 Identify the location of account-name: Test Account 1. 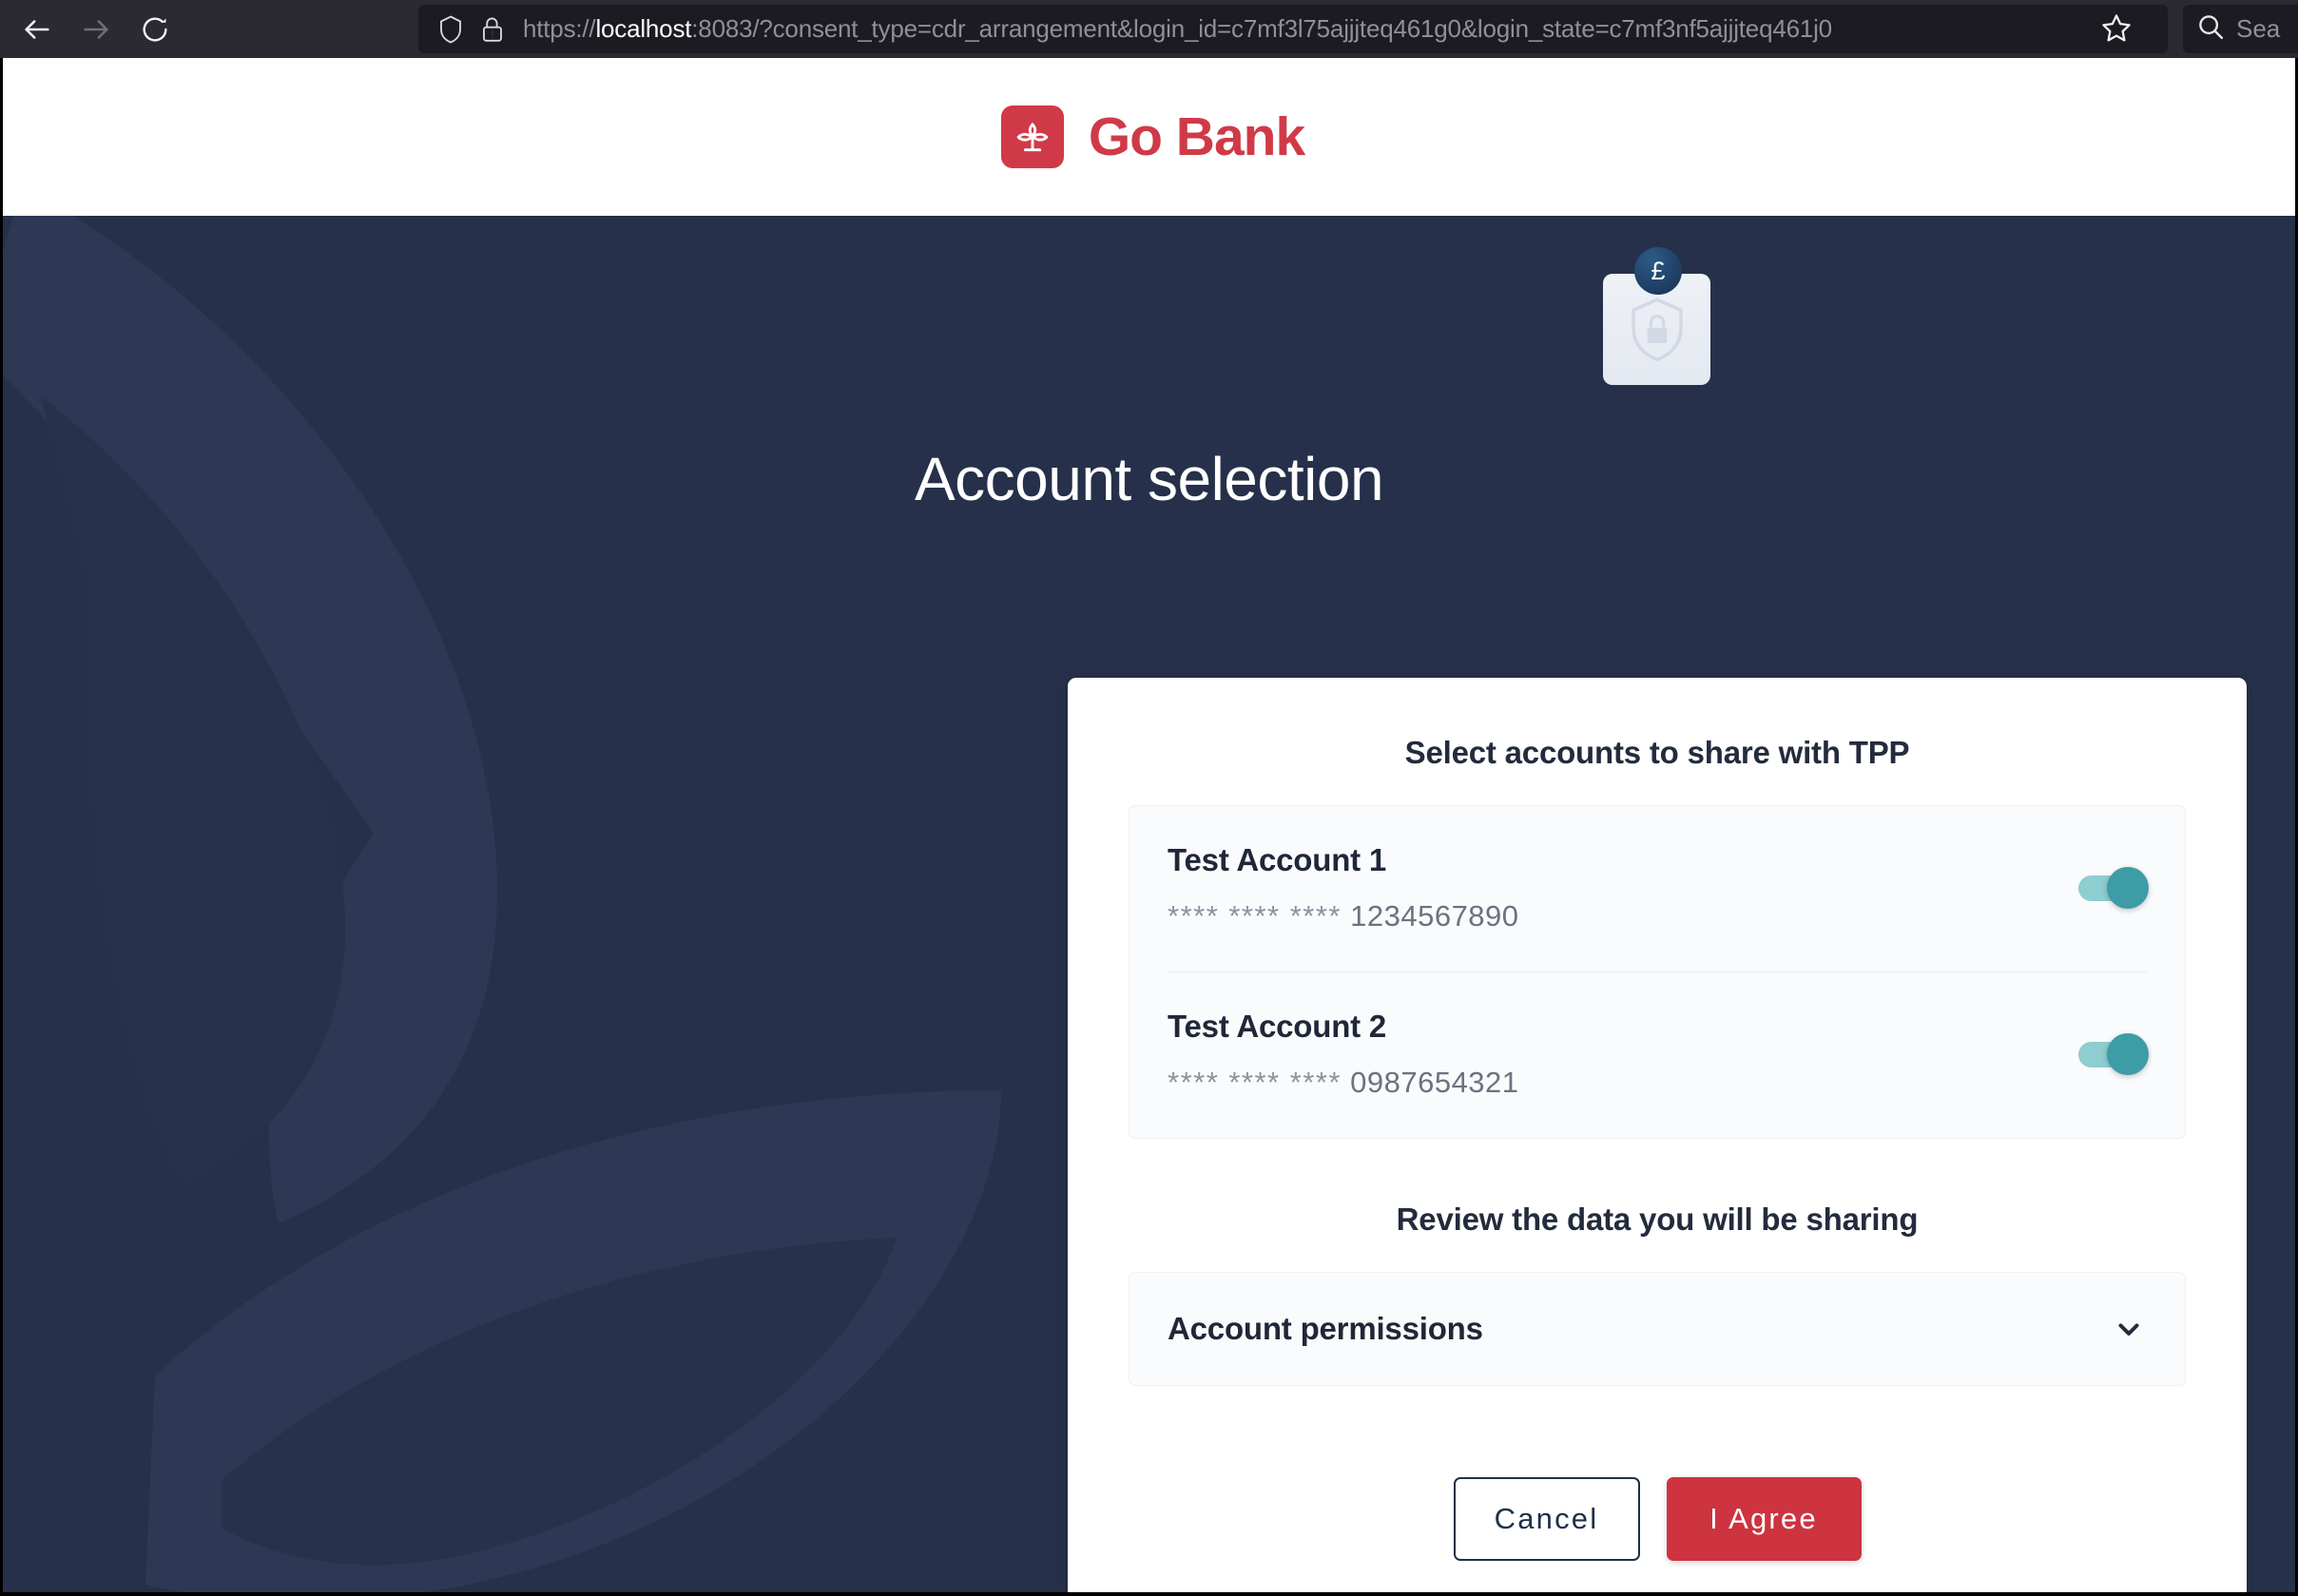
(1277, 859).